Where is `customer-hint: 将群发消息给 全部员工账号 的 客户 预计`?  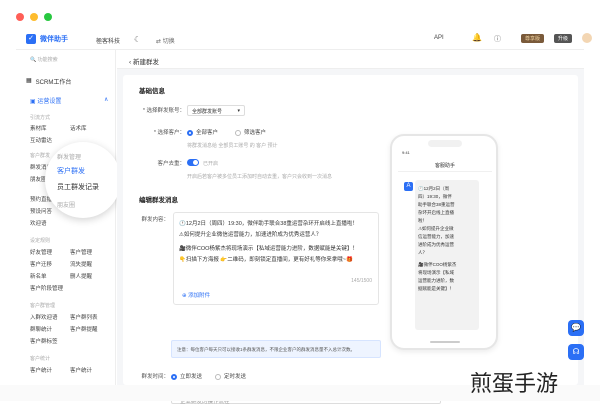 customer-hint: 将群发消息给 全部员工账号 的 客户 预计 is located at coordinates (232, 146).